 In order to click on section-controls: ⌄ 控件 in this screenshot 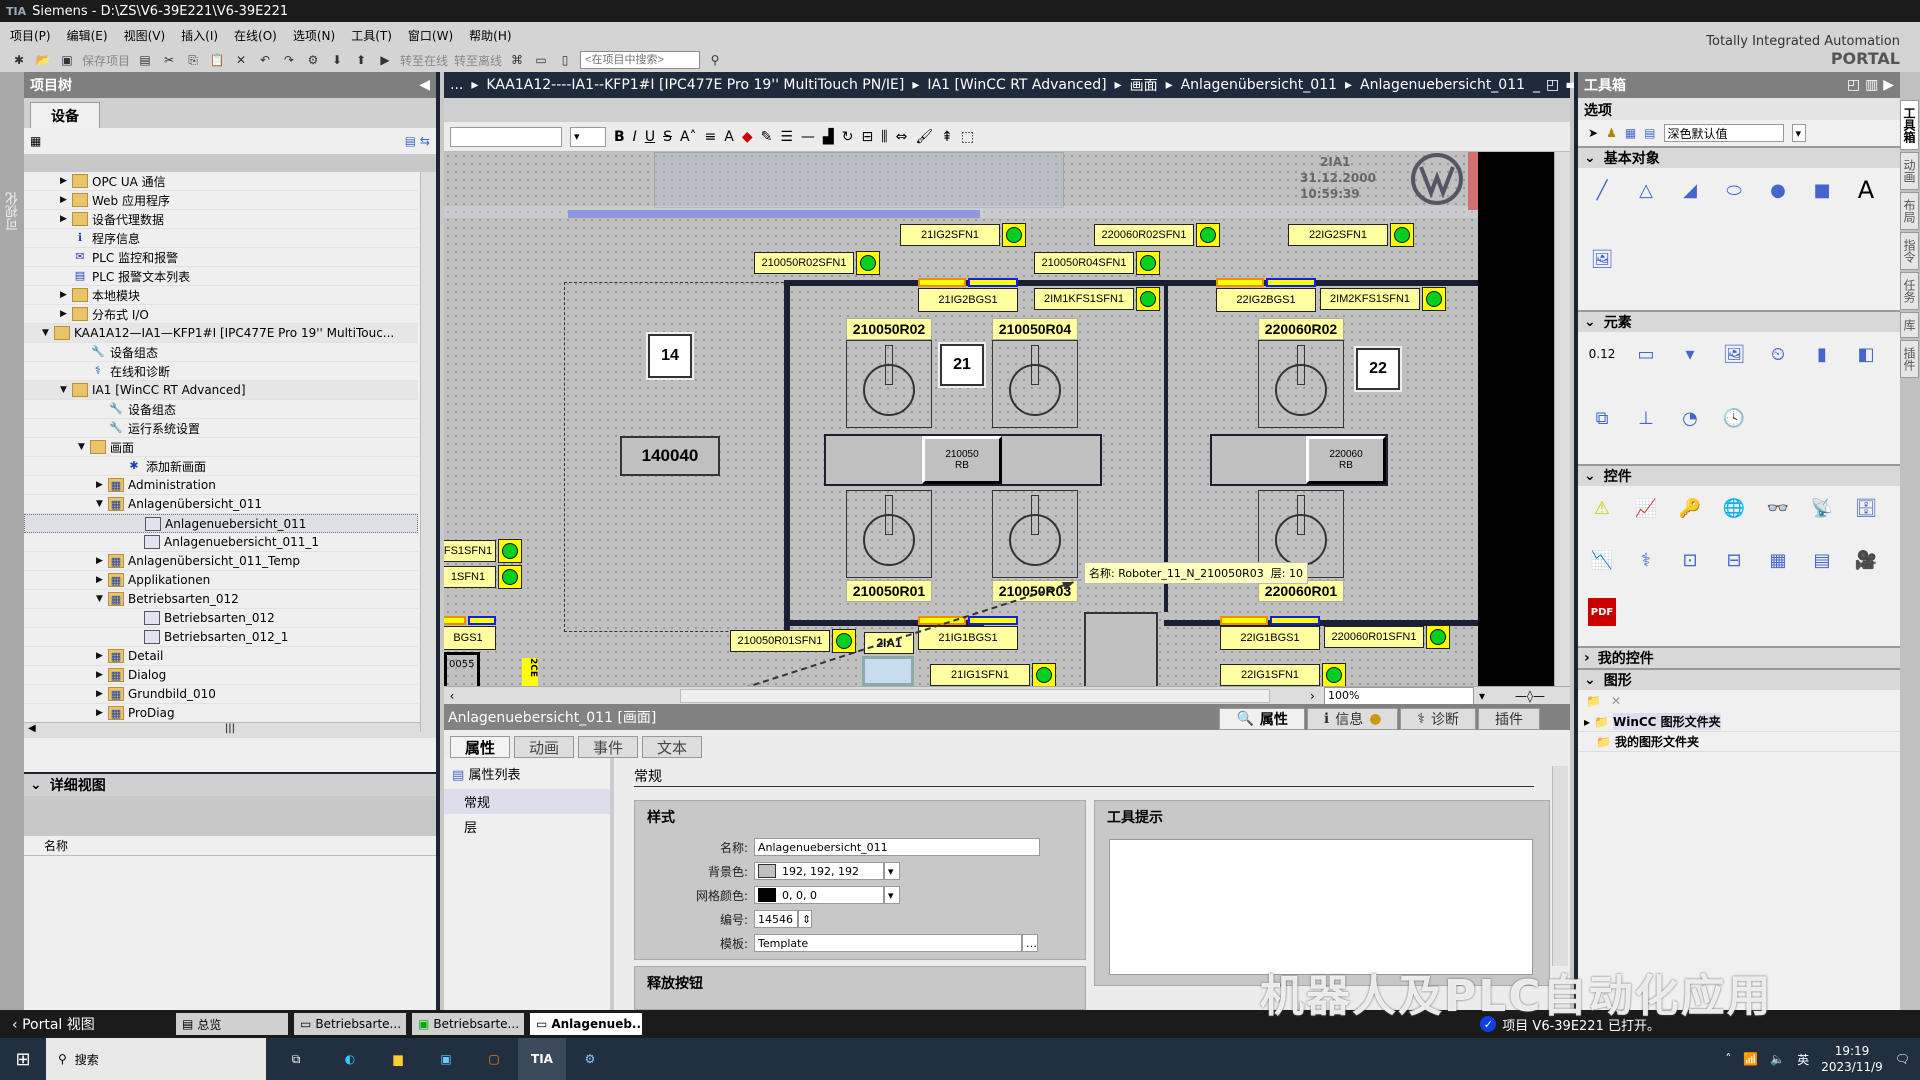, I will do `click(1739, 475)`.